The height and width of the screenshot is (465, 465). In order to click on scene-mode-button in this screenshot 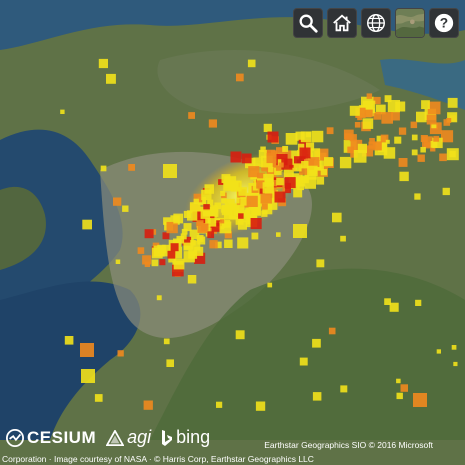, I will do `click(376, 23)`.